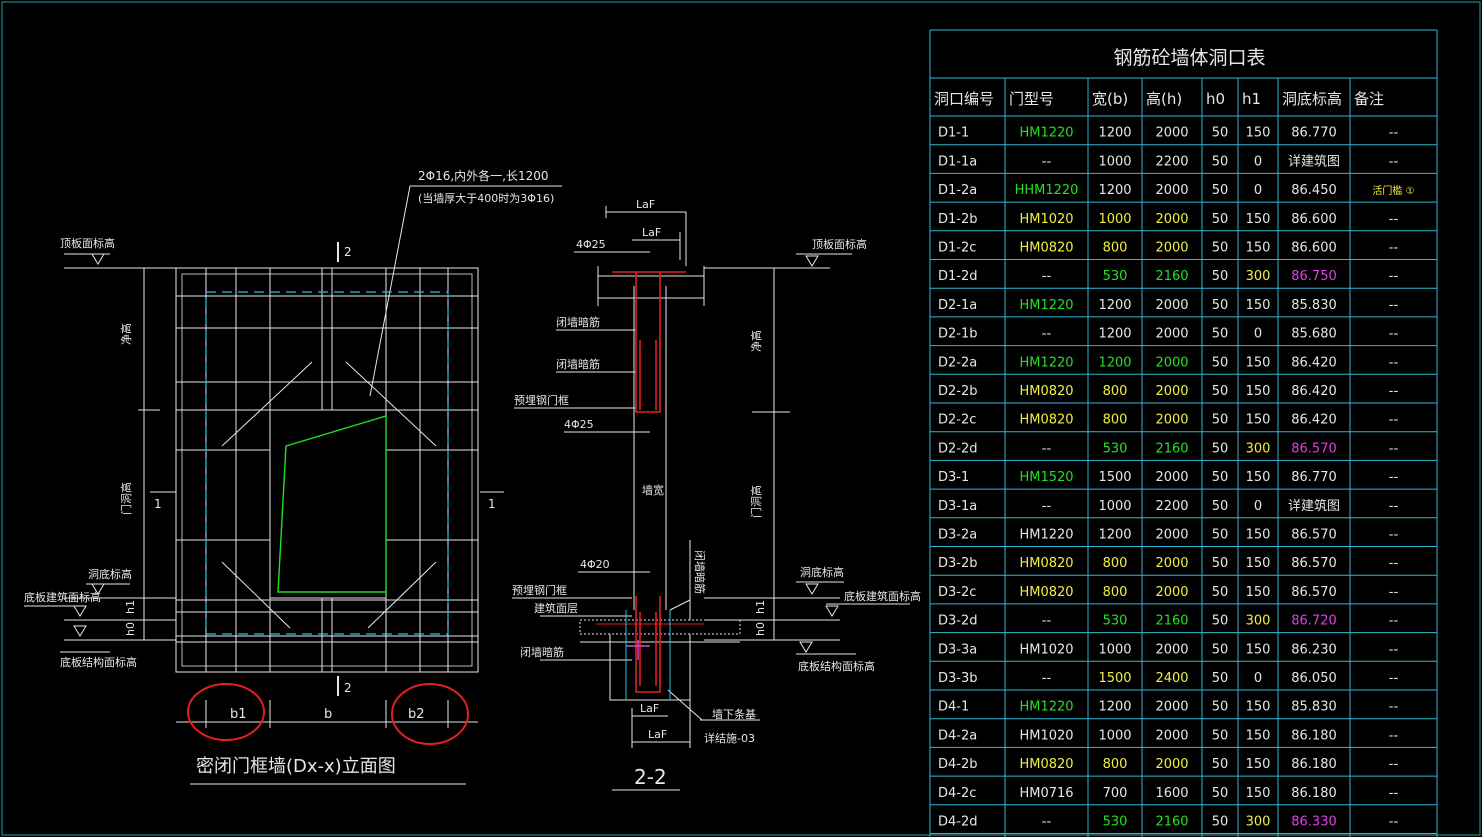 The image size is (1482, 837). I want to click on table-cell-elev: 86.050, so click(1314, 678).